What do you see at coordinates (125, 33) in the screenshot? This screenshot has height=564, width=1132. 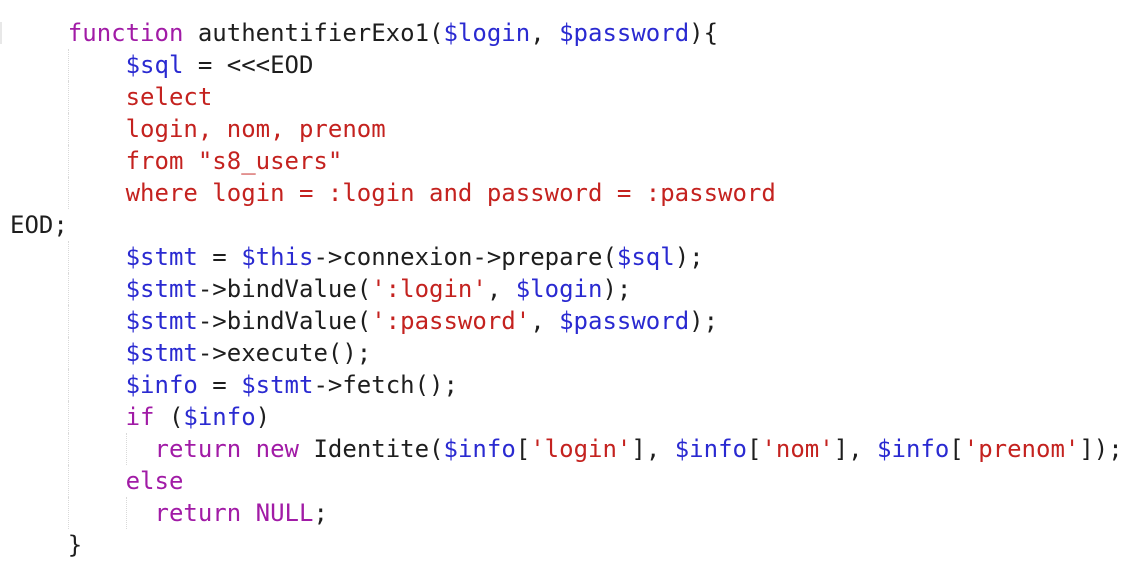 I see `code-token: function` at bounding box center [125, 33].